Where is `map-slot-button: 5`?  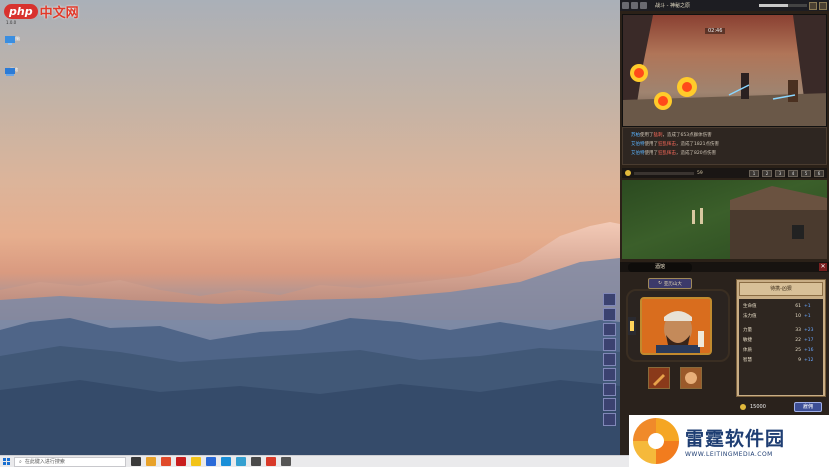 map-slot-button: 5 is located at coordinates (806, 173).